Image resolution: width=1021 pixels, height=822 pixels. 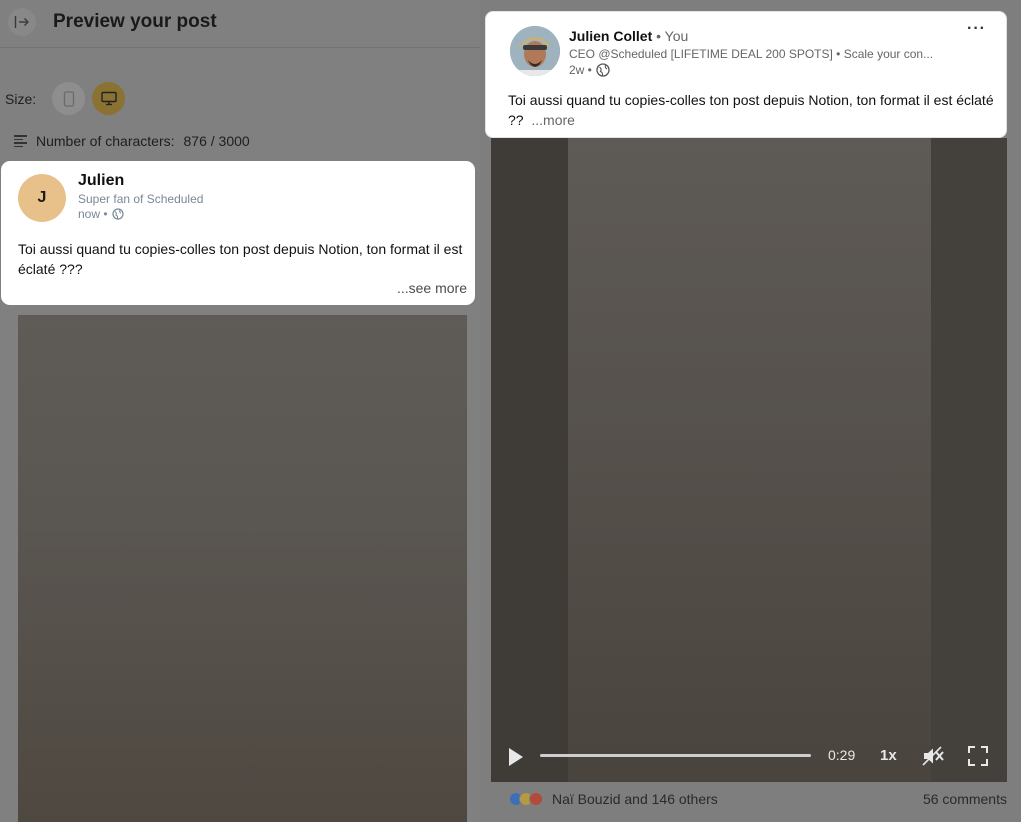 I want to click on reaction-icons, so click(x=526, y=799).